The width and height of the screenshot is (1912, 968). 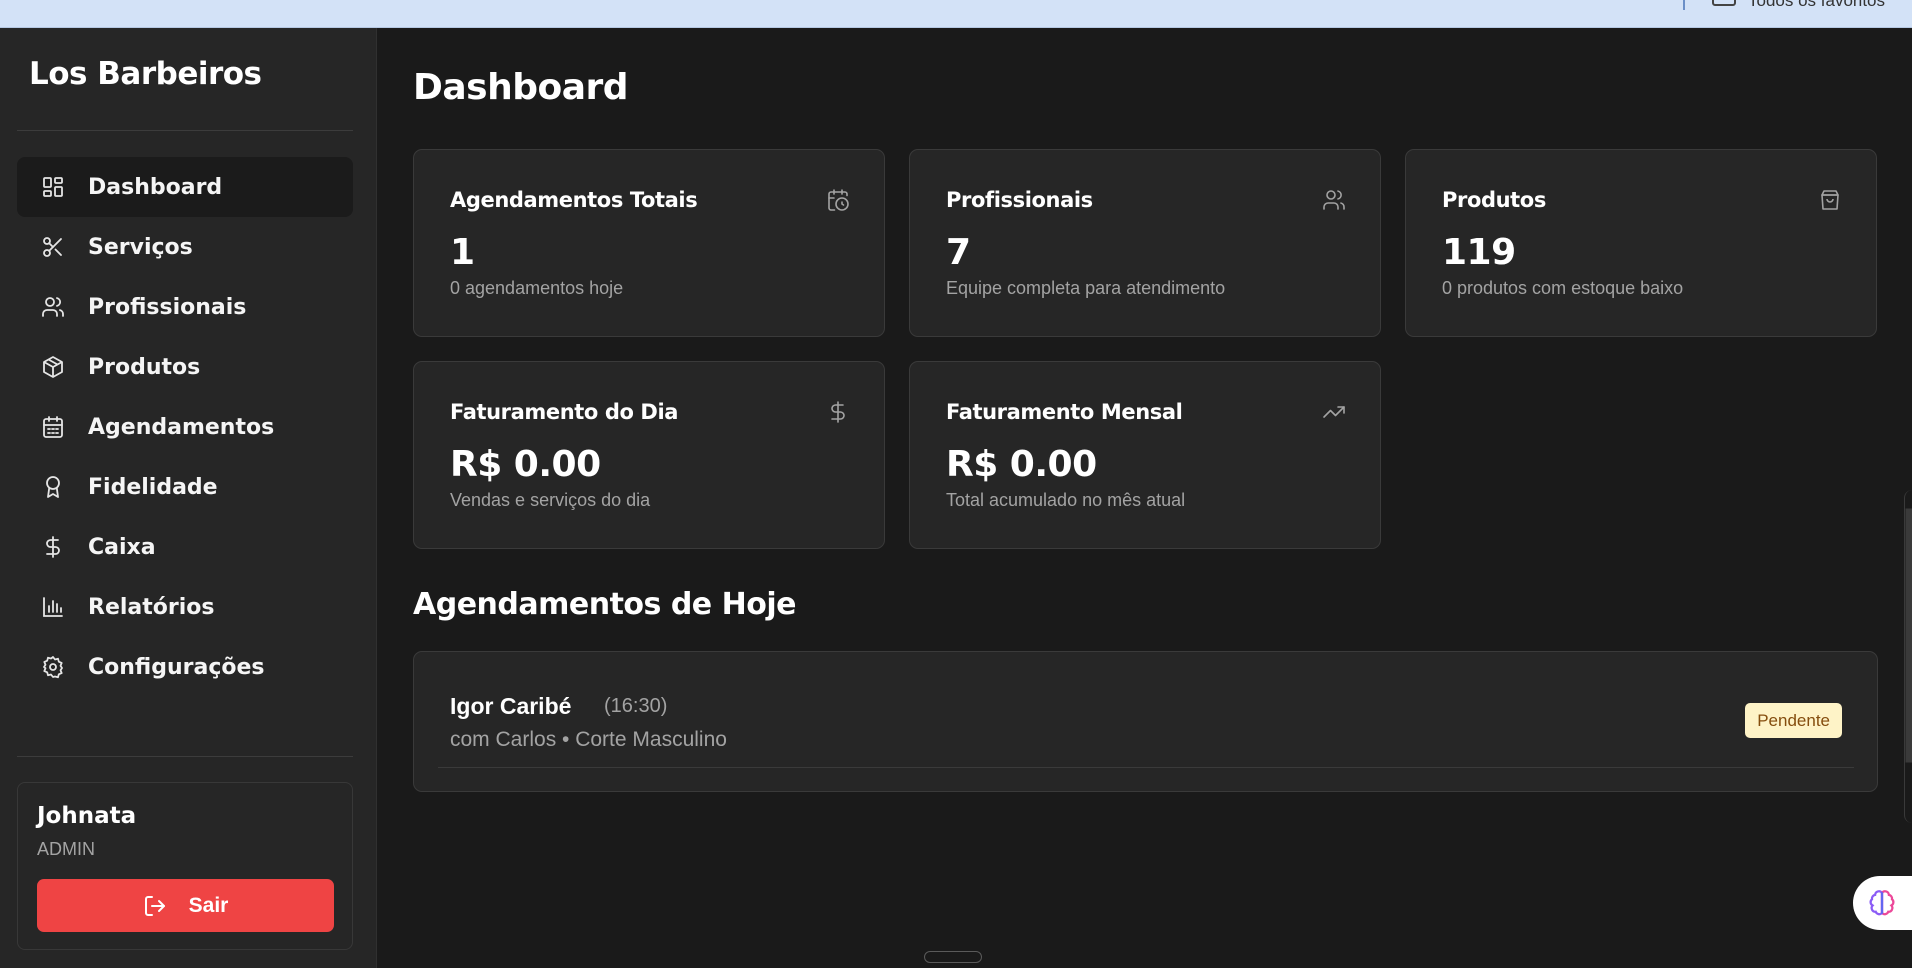 I want to click on scissors-icon, so click(x=52, y=247).